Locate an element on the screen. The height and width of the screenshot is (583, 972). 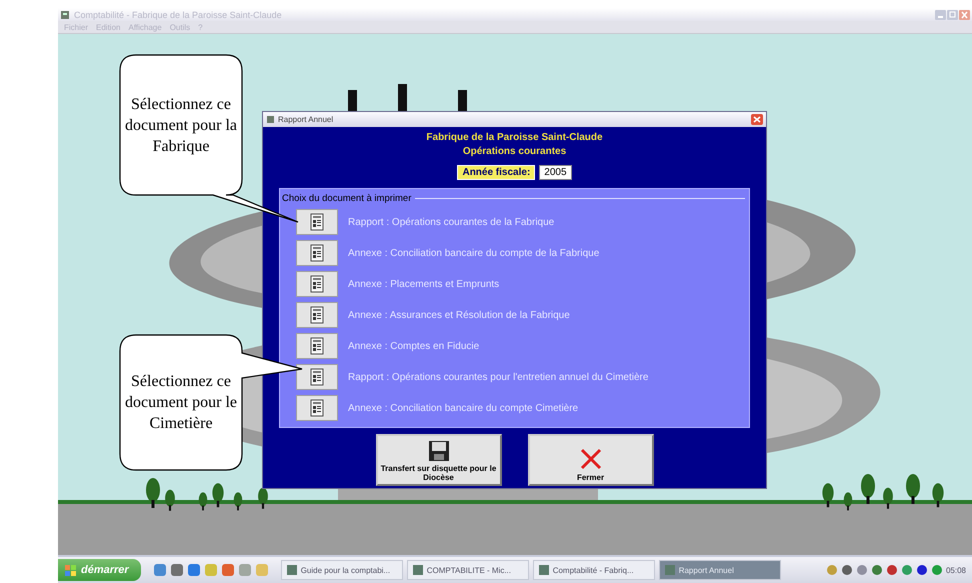
document-label: Annexe : Conciliation bancaire du compte de la Fabrique is located at coordinates (474, 253).